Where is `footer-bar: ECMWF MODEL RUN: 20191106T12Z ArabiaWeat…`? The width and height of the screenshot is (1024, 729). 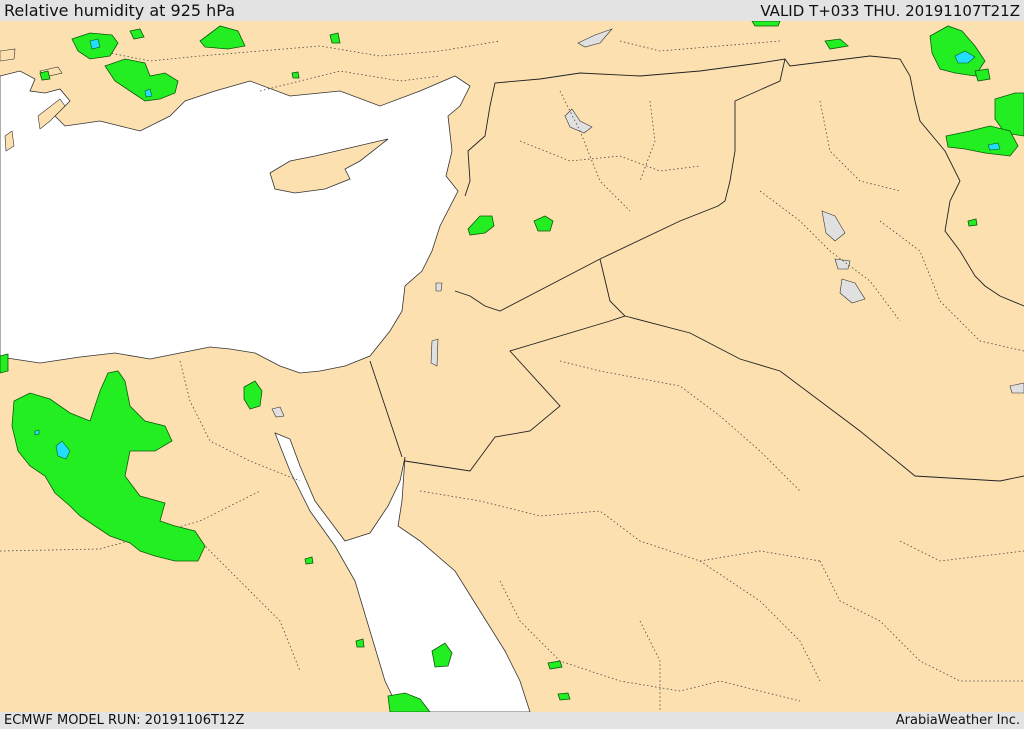 footer-bar: ECMWF MODEL RUN: 20191106T12Z ArabiaWeat… is located at coordinates (512, 720).